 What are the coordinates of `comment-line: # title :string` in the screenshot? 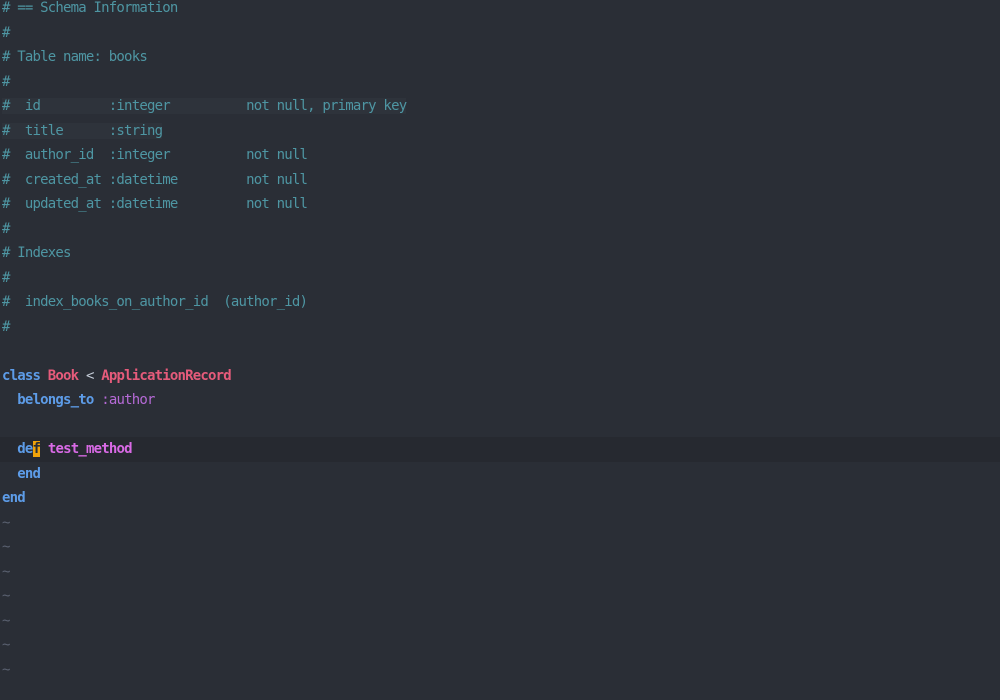 It's located at (82, 130).